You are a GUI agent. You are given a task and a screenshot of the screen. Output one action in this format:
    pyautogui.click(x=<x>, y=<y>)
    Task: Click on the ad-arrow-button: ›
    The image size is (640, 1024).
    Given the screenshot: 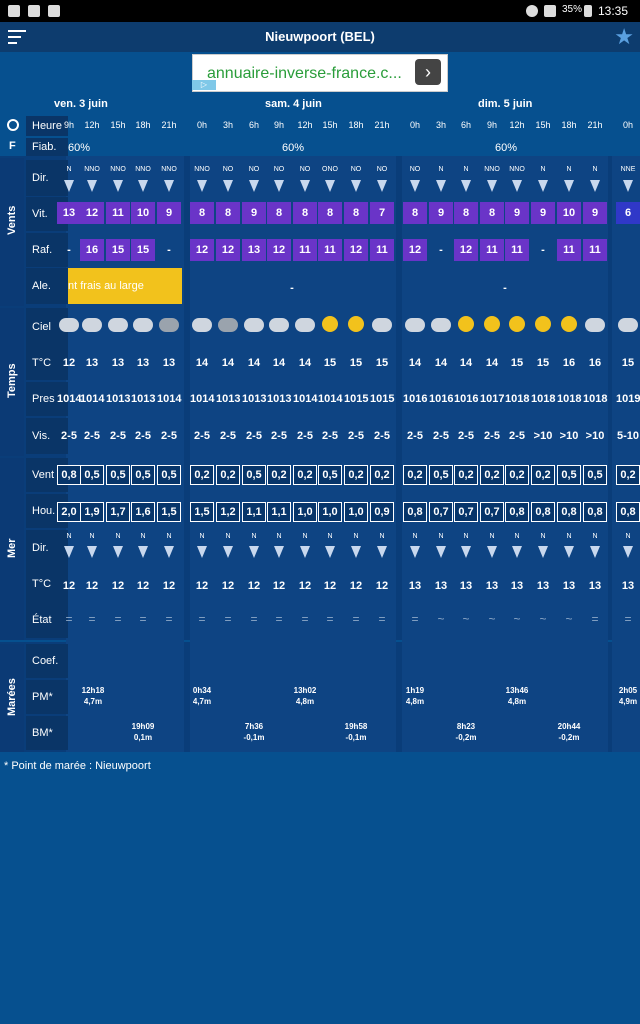 What is the action you would take?
    pyautogui.click(x=428, y=72)
    